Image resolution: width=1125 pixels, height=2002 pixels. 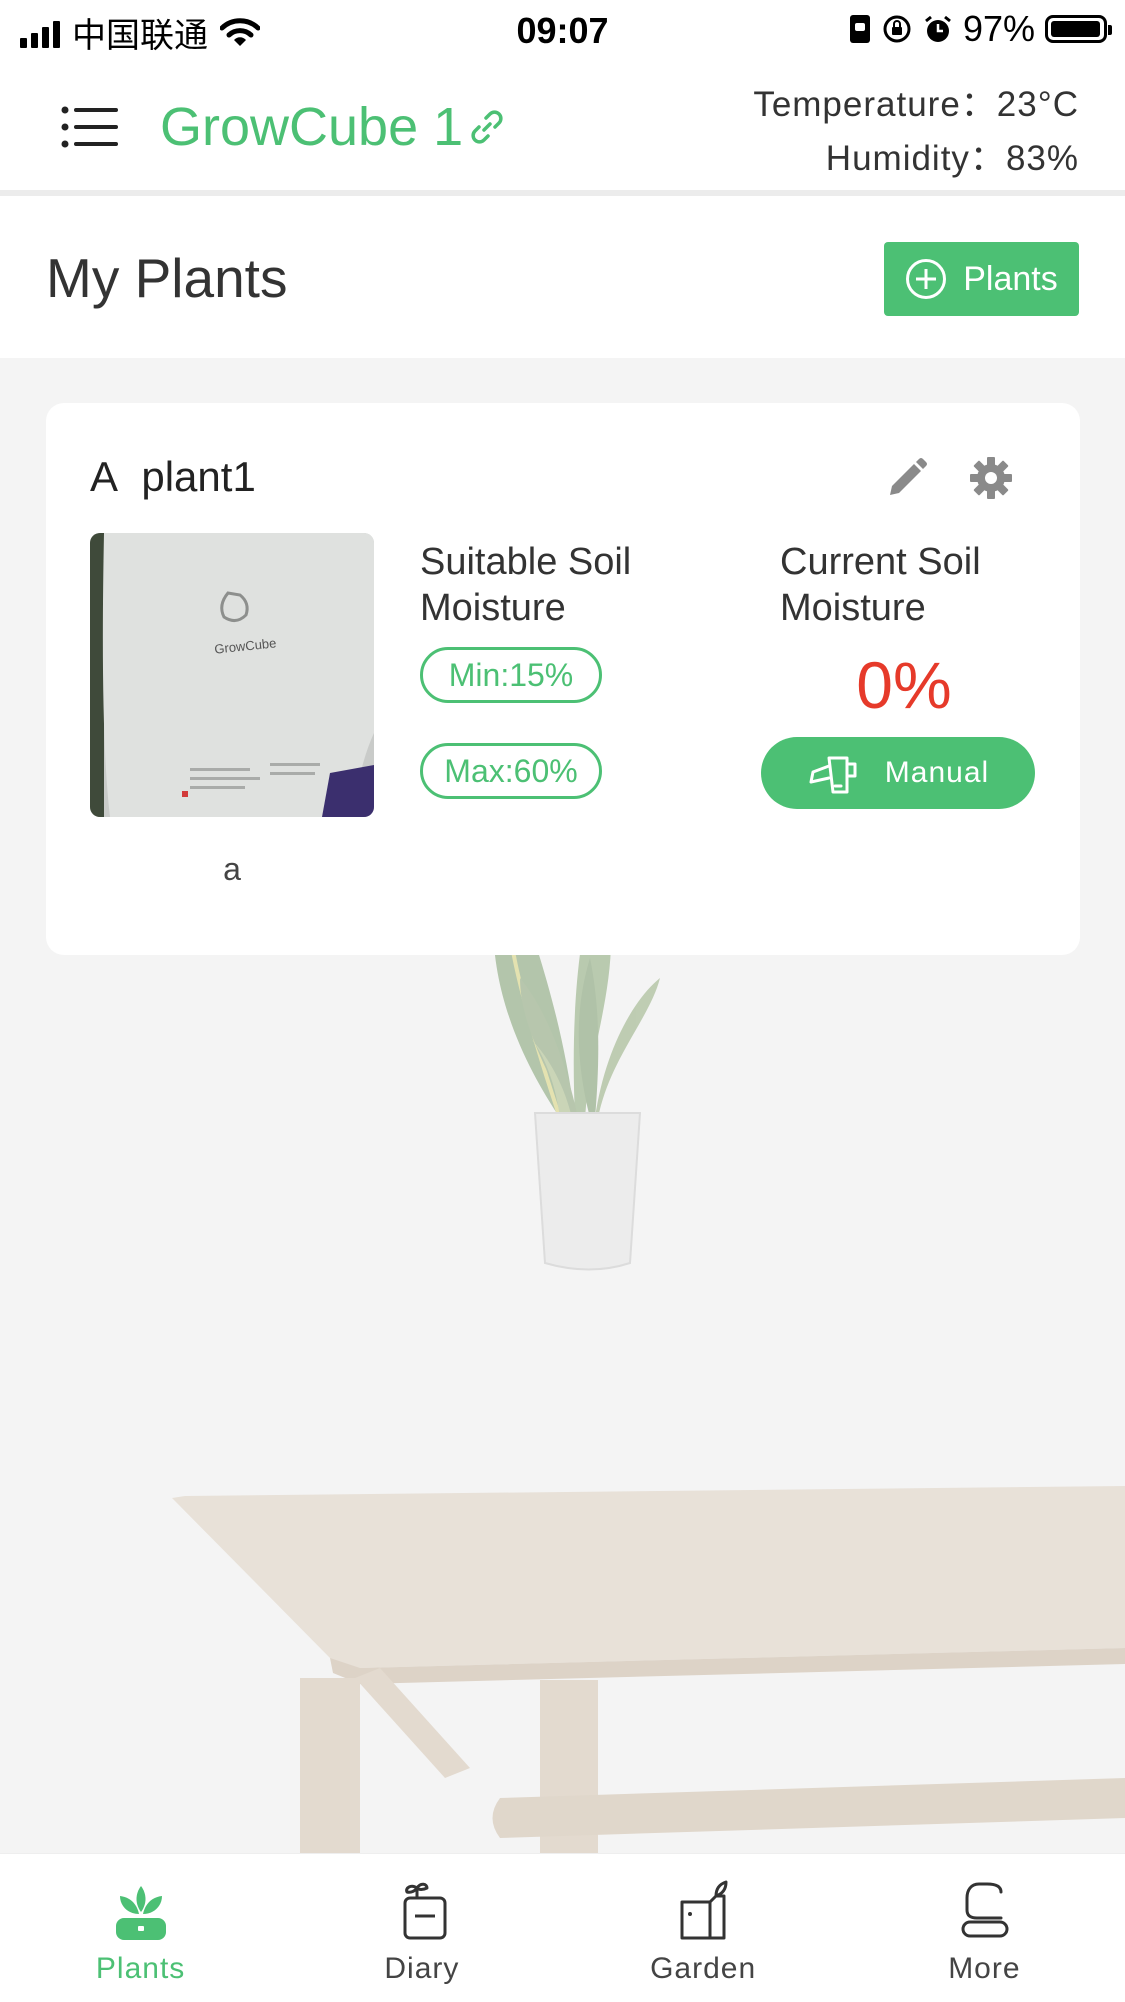 What do you see at coordinates (562, 277) in the screenshot?
I see `my-plants-header: My Plants Plants` at bounding box center [562, 277].